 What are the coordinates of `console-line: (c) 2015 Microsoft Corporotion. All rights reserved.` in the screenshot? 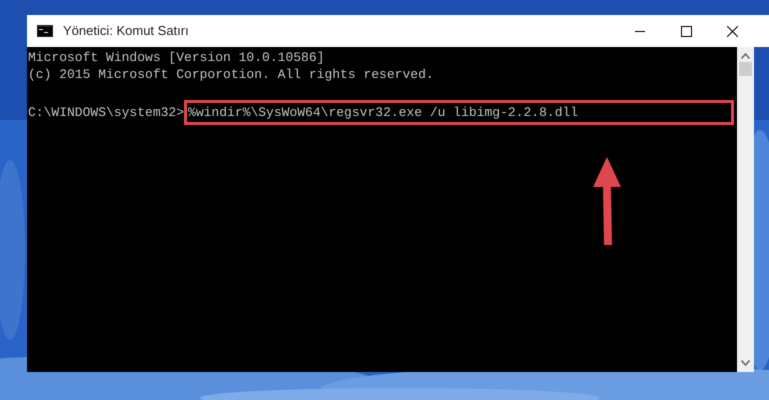 It's located at (231, 74).